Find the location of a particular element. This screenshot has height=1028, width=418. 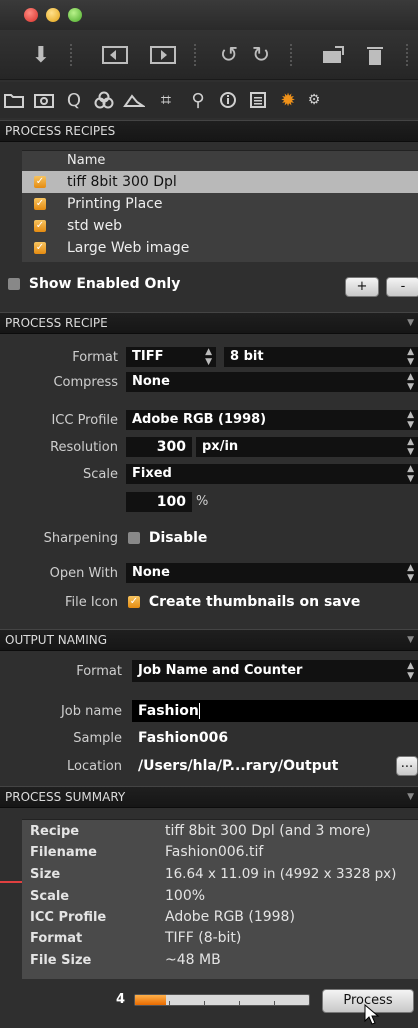

scale-value: Fixed is located at coordinates (152, 473).